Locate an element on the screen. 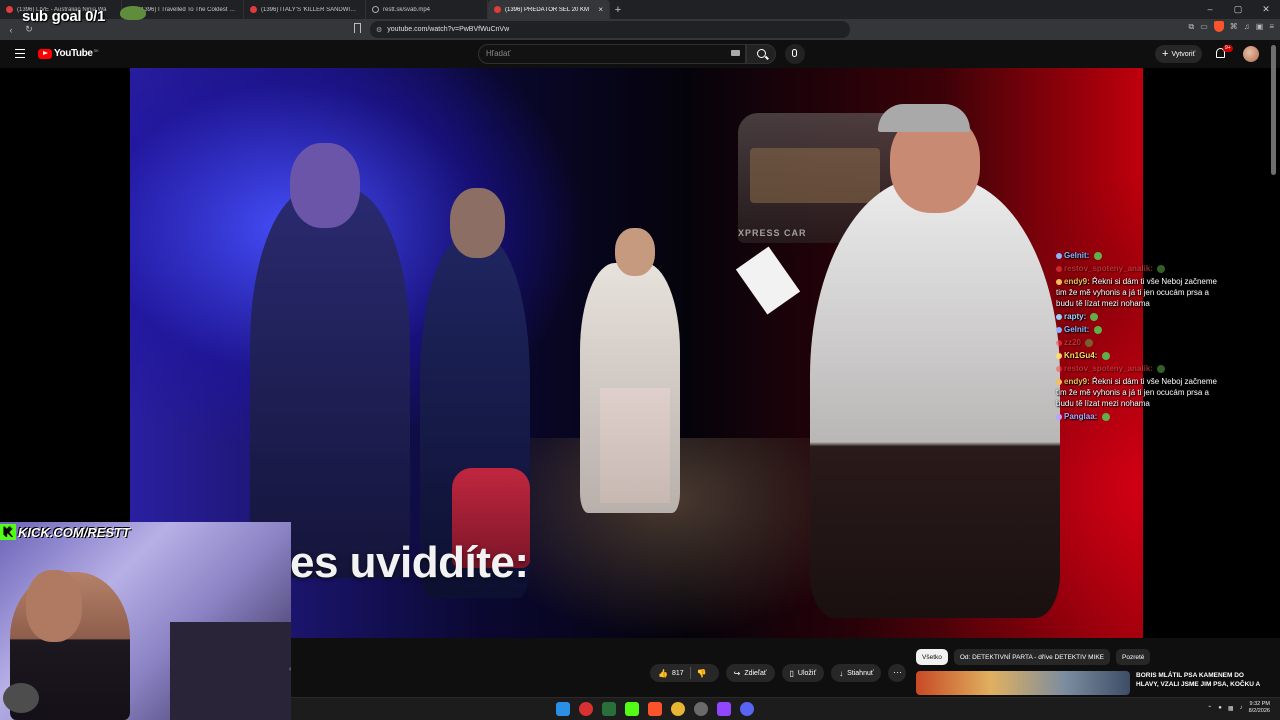 This screenshot has height=720, width=1280. create-button: + Vytvoriť is located at coordinates (1179, 54).